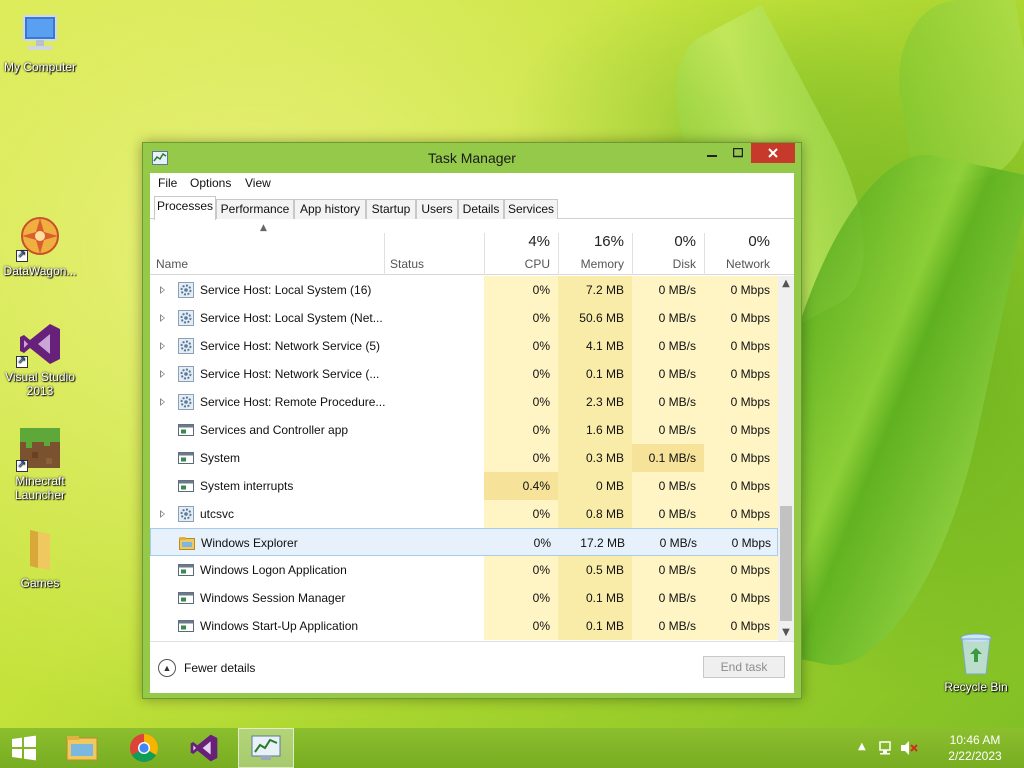 This screenshot has width=1024, height=768. I want to click on scroll-up-icon: ▲, so click(786, 284).